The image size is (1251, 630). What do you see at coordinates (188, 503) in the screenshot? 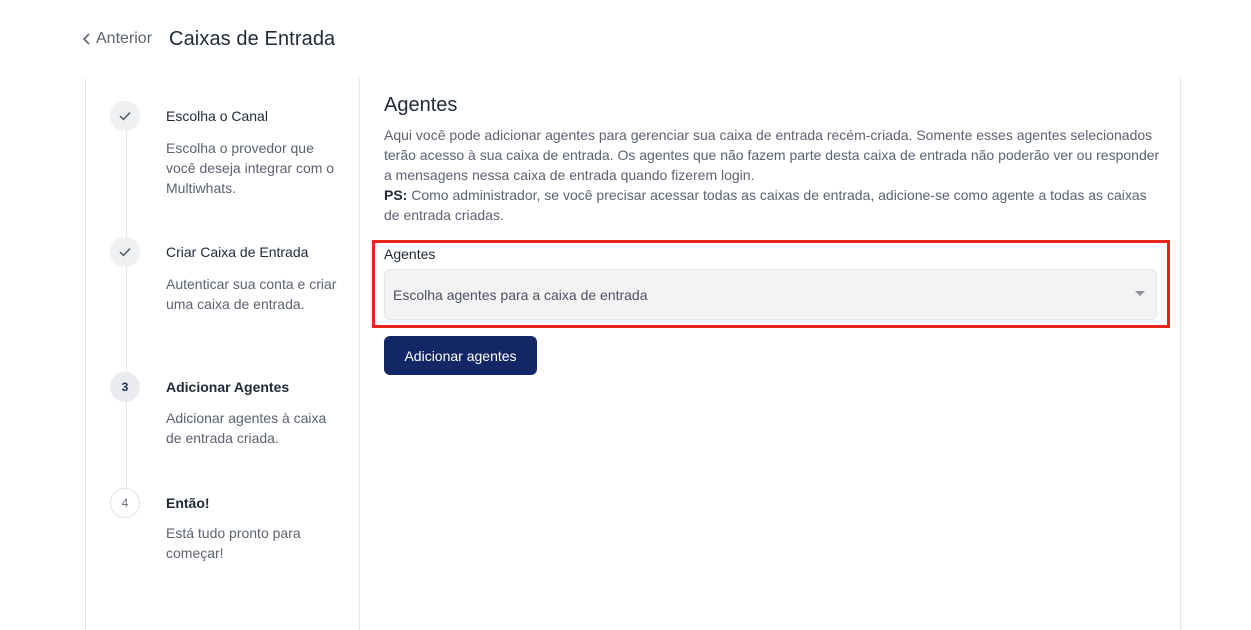
I see `step-title: Então!` at bounding box center [188, 503].